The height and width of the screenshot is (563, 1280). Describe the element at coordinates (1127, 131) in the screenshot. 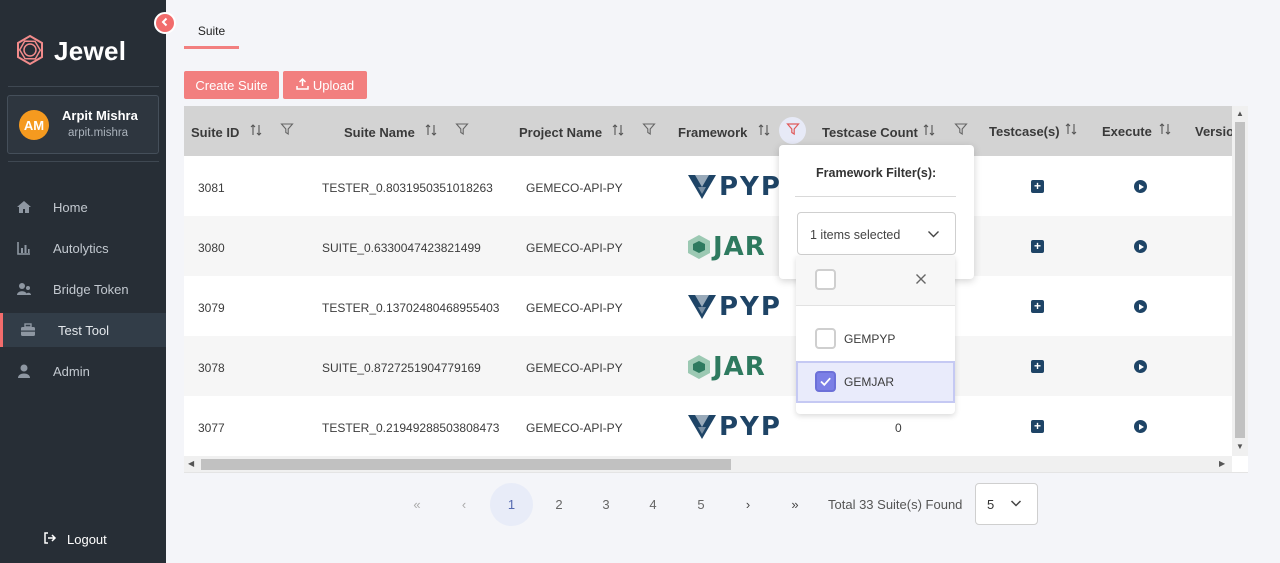

I see `column-header-execute: Execute` at that location.